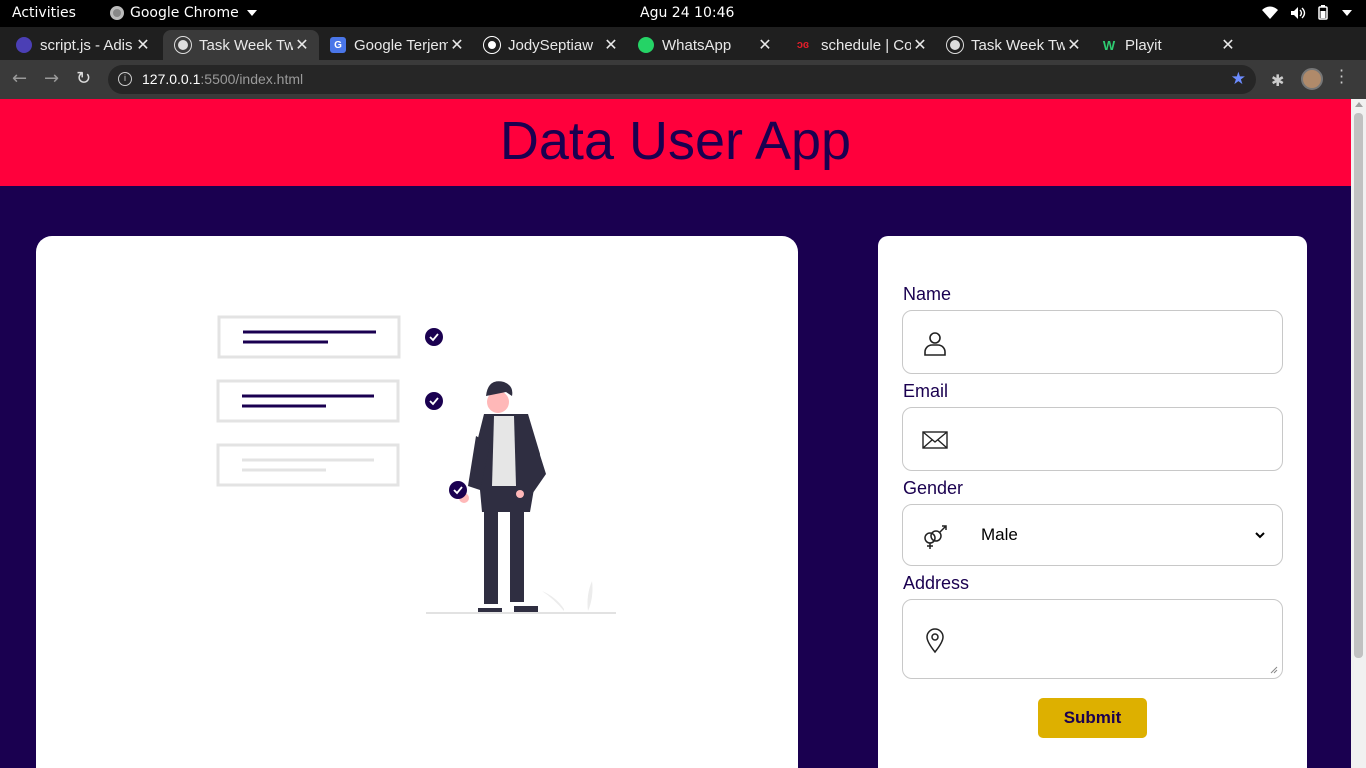 The height and width of the screenshot is (768, 1366). I want to click on system-top-bar: Activities Google Chrome Agu 24 10:46, so click(683, 13).